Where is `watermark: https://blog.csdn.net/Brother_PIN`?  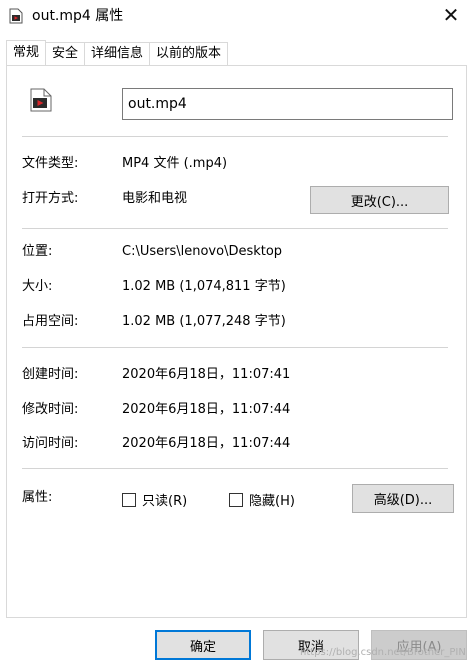 watermark: https://blog.csdn.net/Brother_PIN is located at coordinates (383, 652).